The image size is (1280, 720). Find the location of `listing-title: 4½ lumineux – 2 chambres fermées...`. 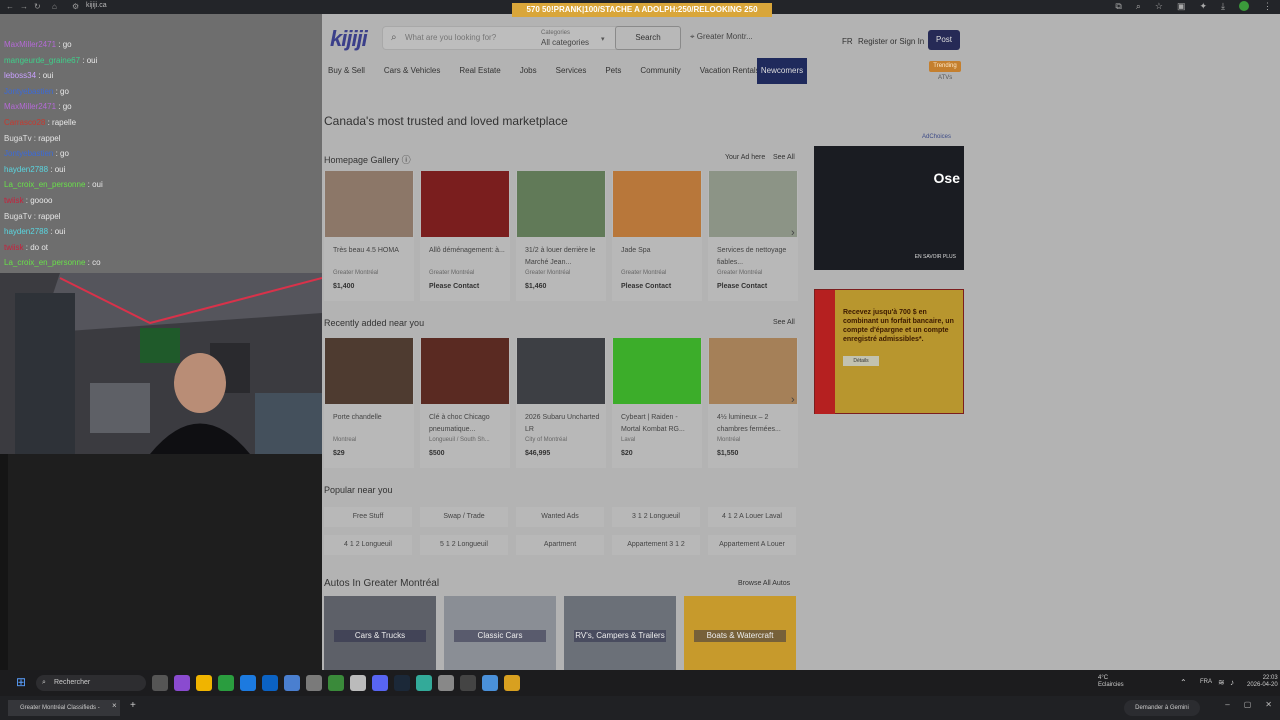

listing-title: 4½ lumineux – 2 chambres fermées... is located at coordinates (755, 424).